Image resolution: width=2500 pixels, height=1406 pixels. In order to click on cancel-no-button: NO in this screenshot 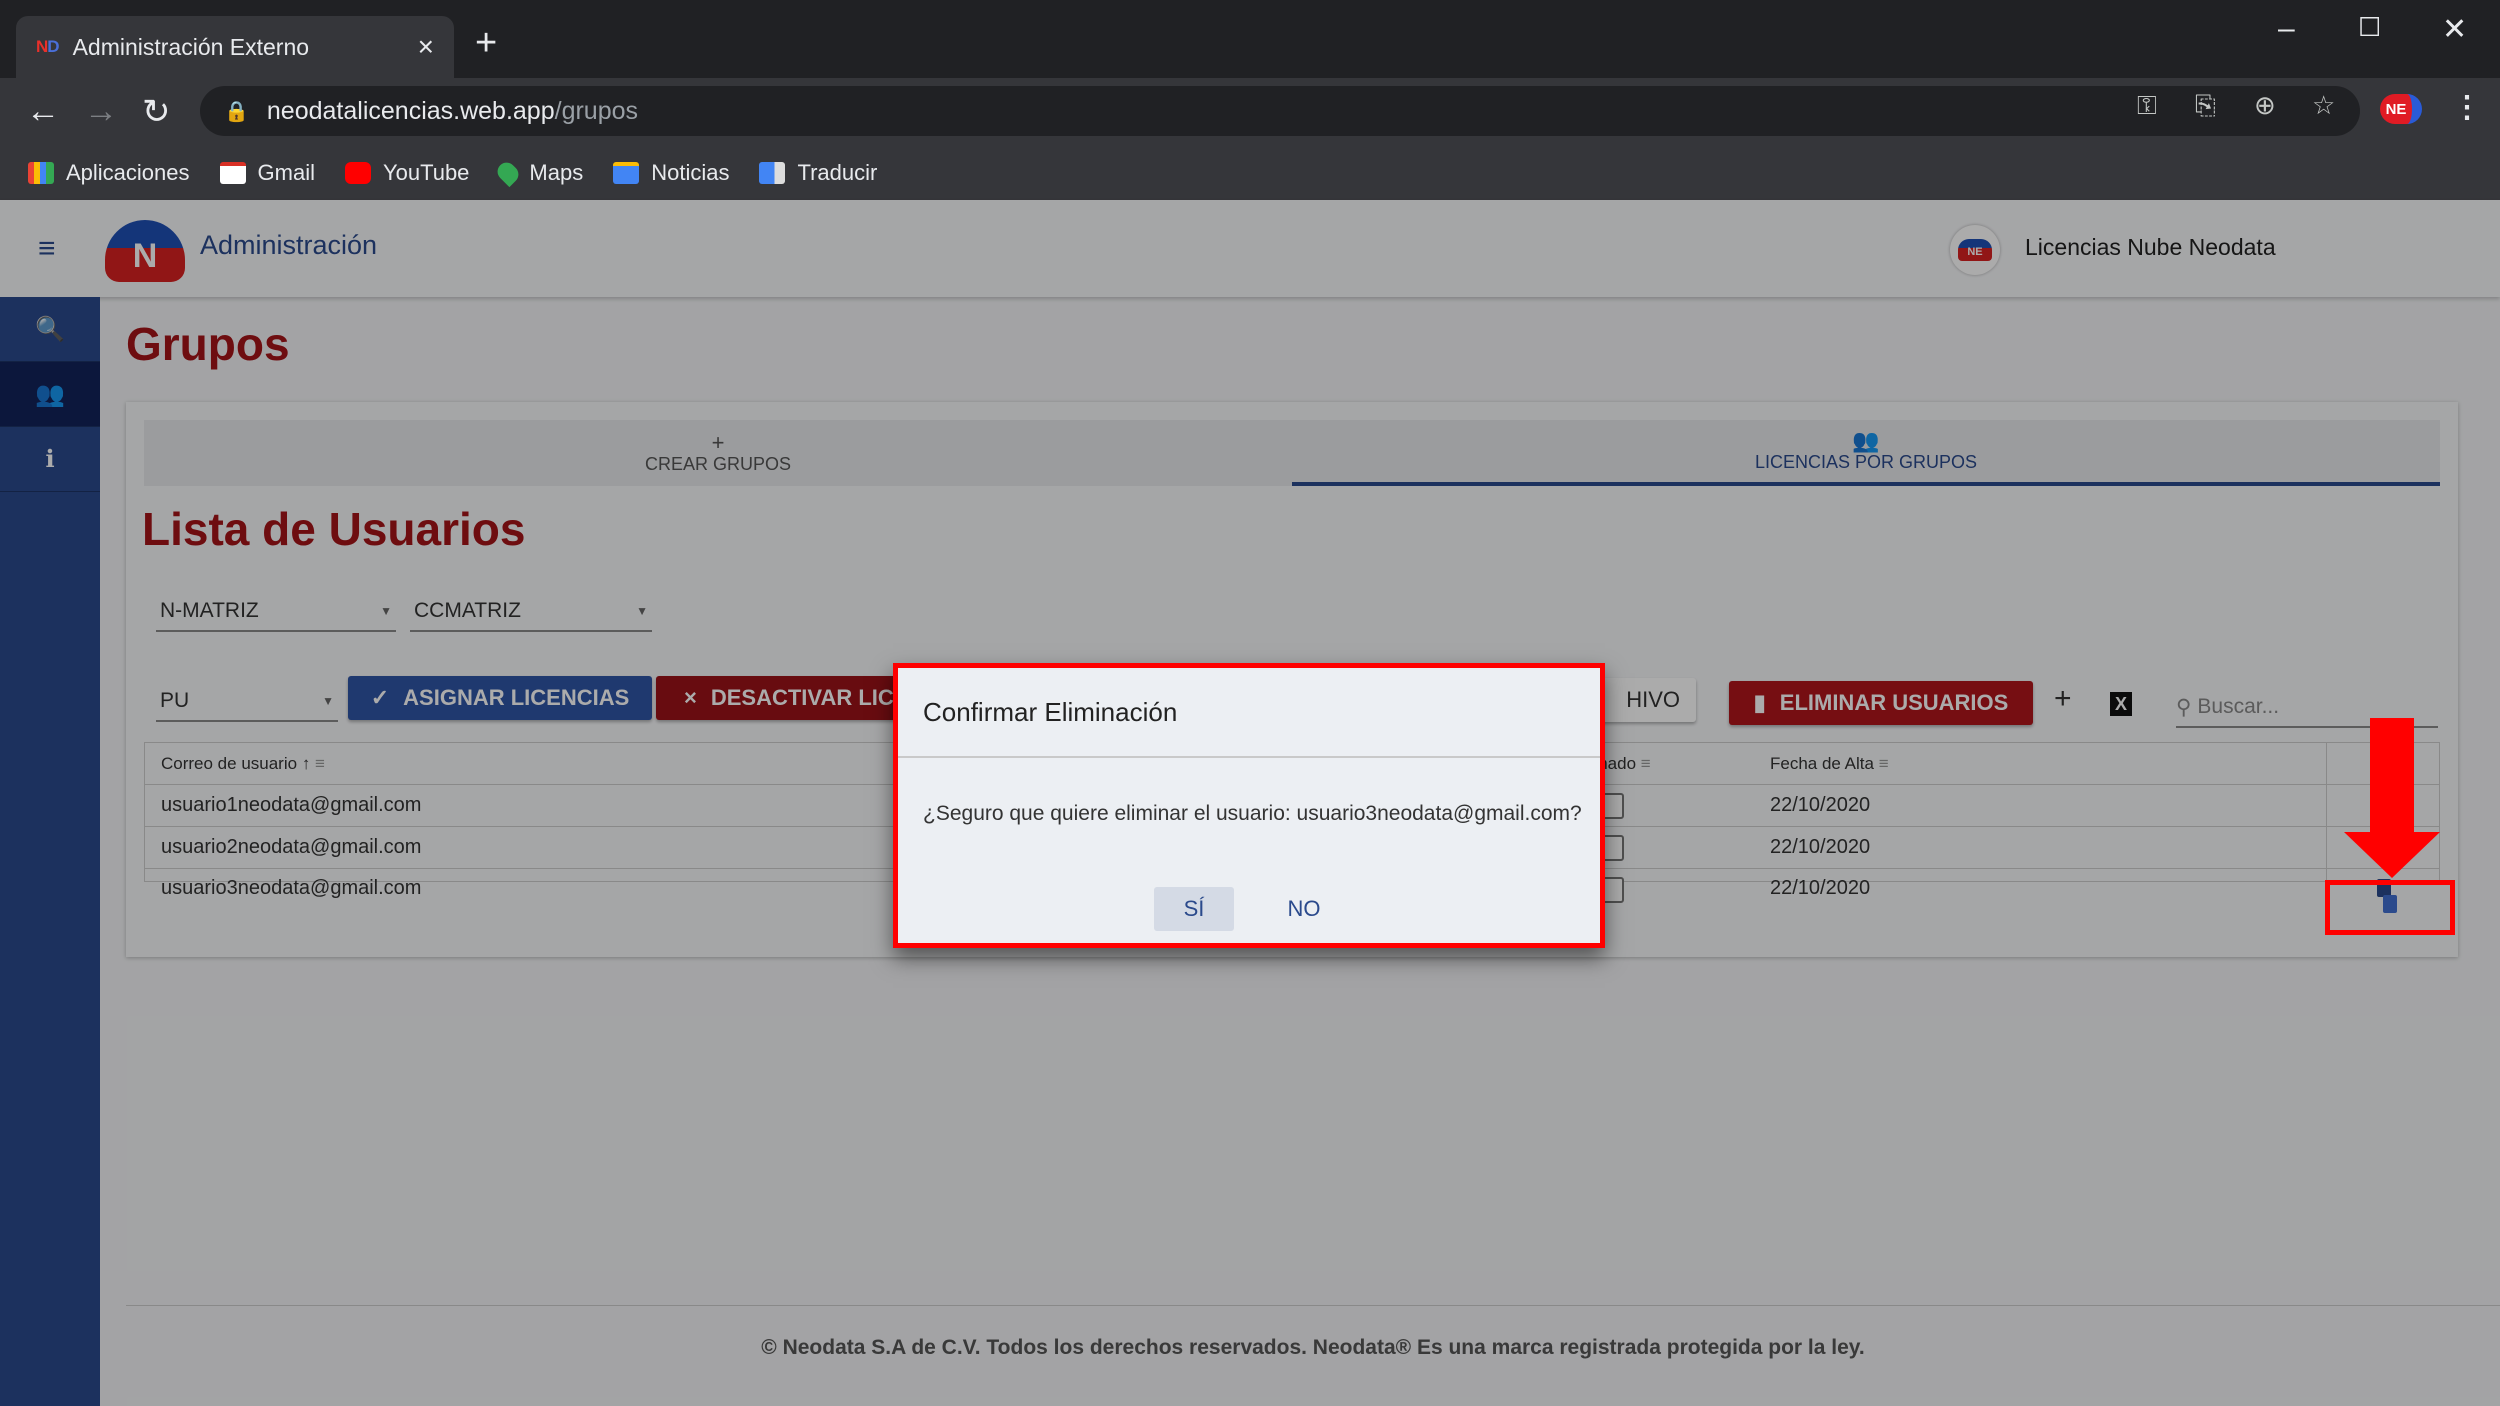, I will do `click(1304, 909)`.